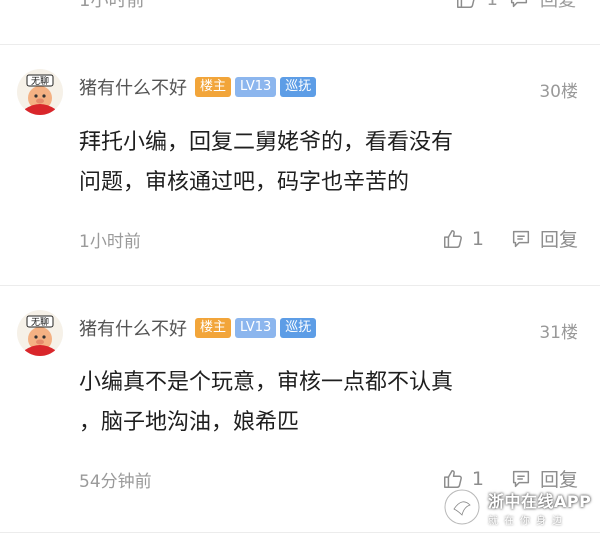 The height and width of the screenshot is (534, 600). What do you see at coordinates (189, 422) in the screenshot?
I see `comment-line: ，脑子地沟油，娘希匹` at bounding box center [189, 422].